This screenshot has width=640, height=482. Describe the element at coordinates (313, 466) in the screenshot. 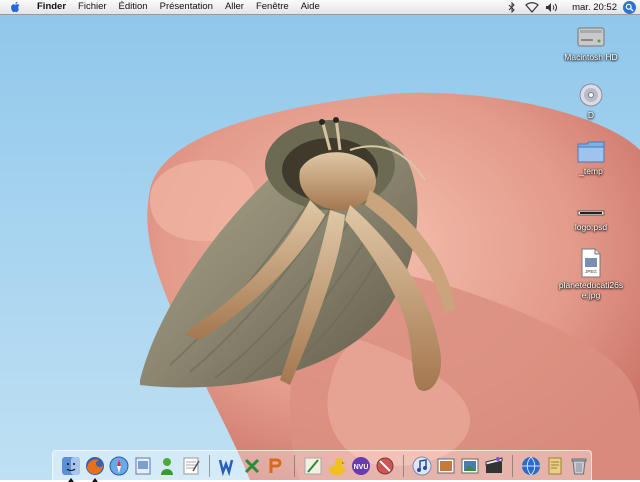

I see `pen-app-icon` at that location.